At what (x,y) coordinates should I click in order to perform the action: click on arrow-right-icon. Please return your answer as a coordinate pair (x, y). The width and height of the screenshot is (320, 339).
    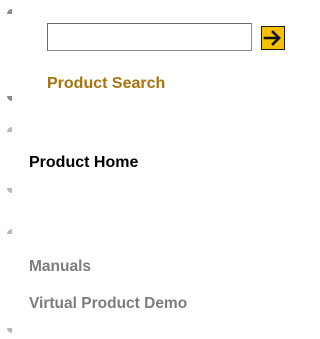
    Looking at the image, I should click on (273, 38).